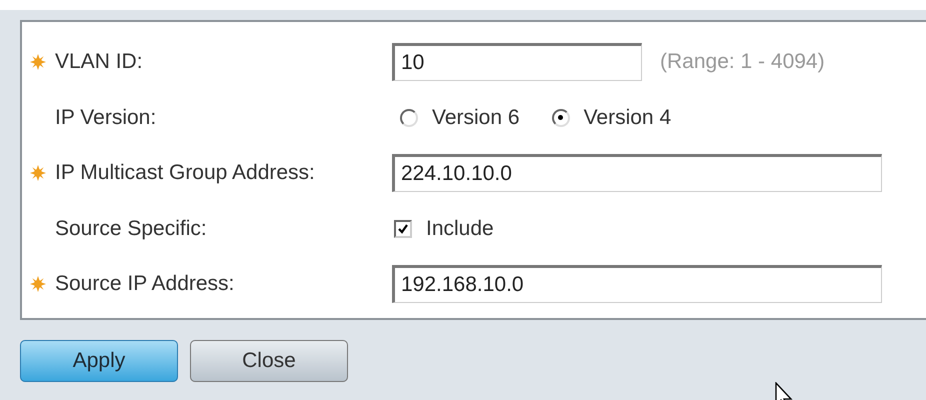 Image resolution: width=926 pixels, height=400 pixels. Describe the element at coordinates (185, 173) in the screenshot. I see `field-label: IP Multicast Group Address:` at that location.